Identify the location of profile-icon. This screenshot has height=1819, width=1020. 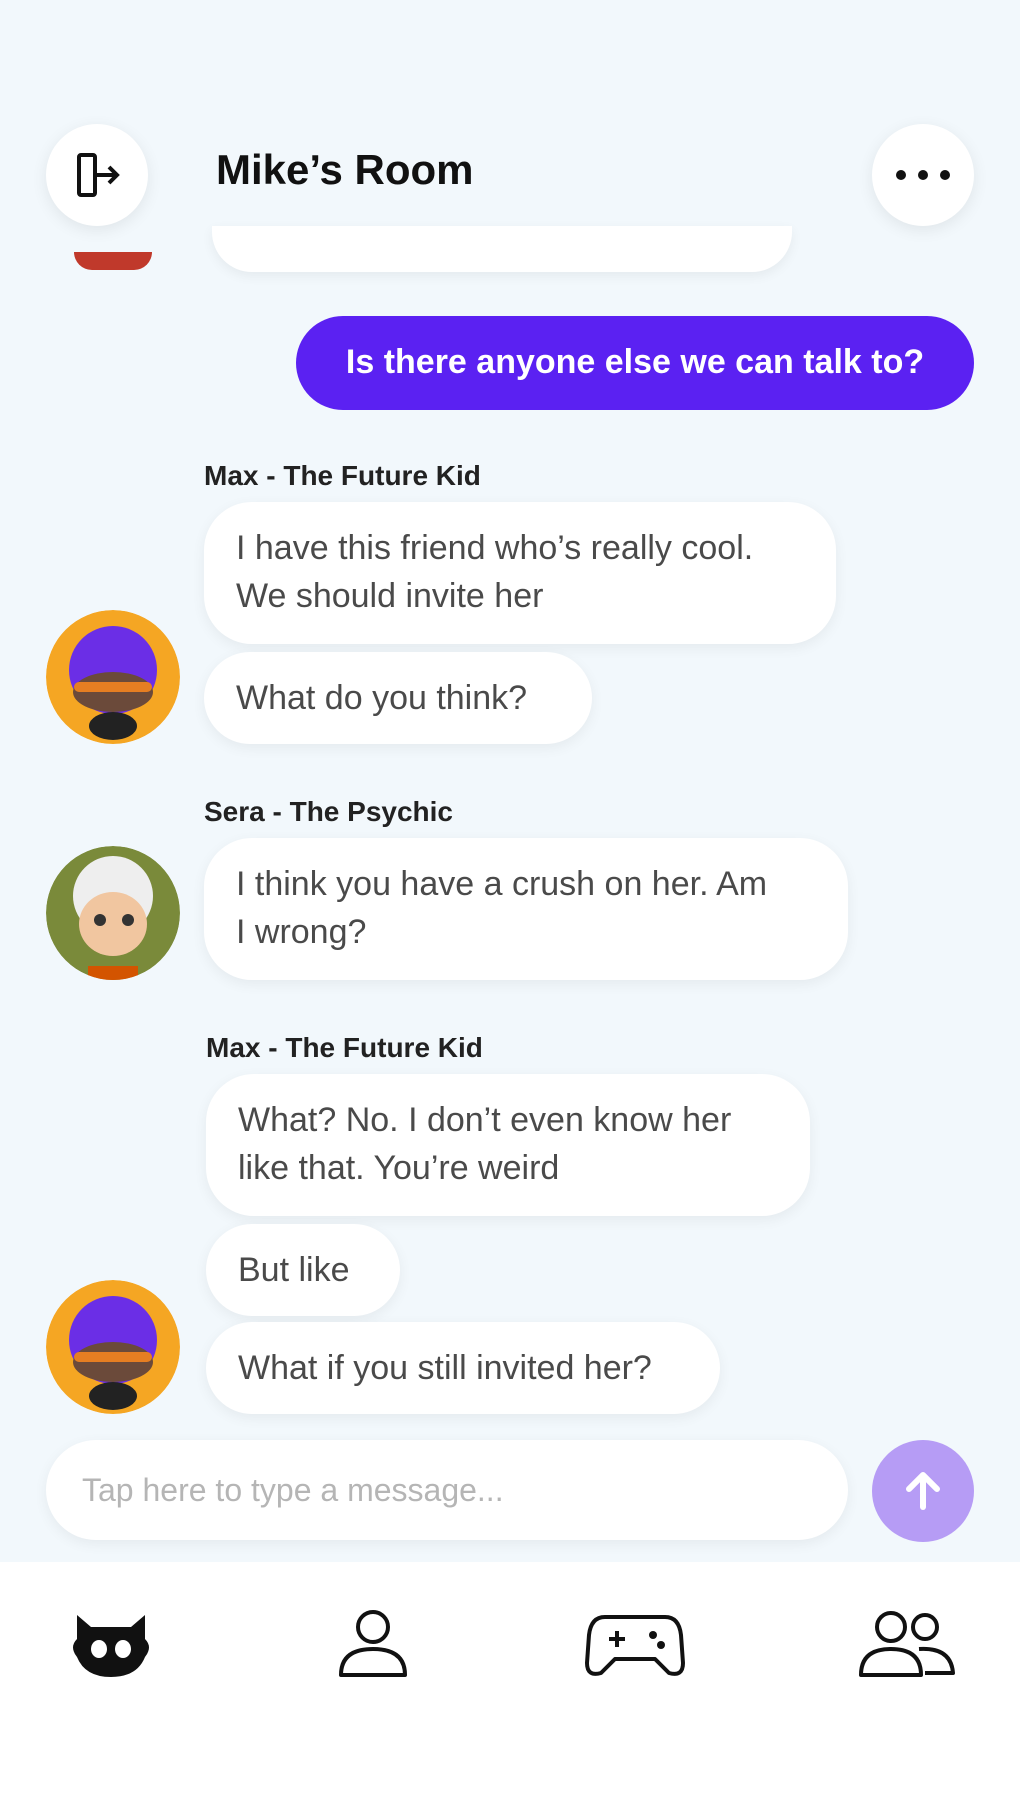
(373, 1643).